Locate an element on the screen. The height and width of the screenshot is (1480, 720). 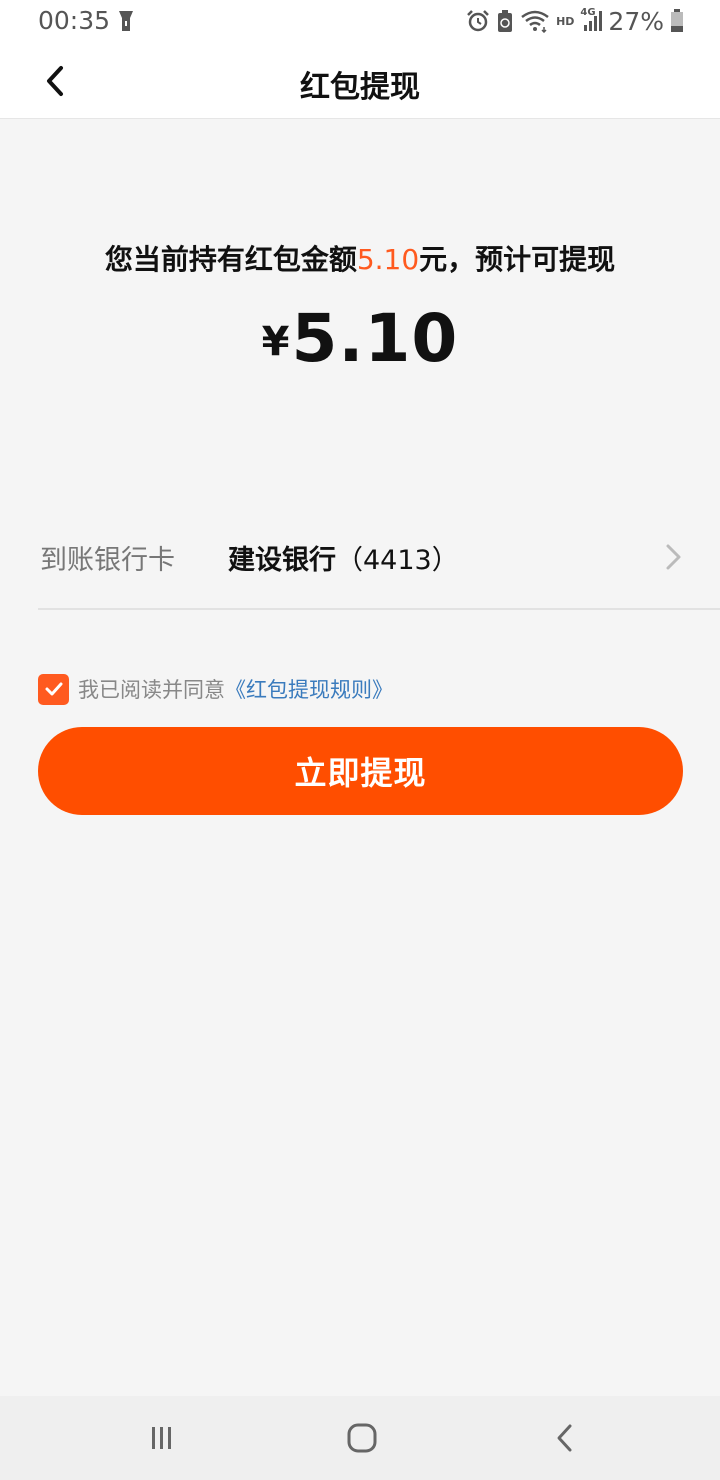
bank-name: 建设银行 is located at coordinates (282, 560).